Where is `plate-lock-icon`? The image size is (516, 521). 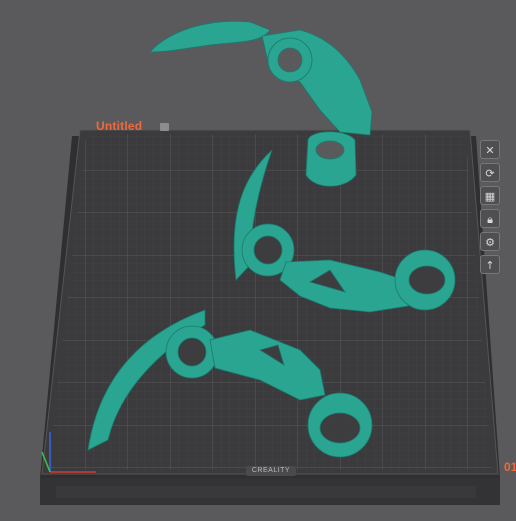 plate-lock-icon is located at coordinates (164, 127).